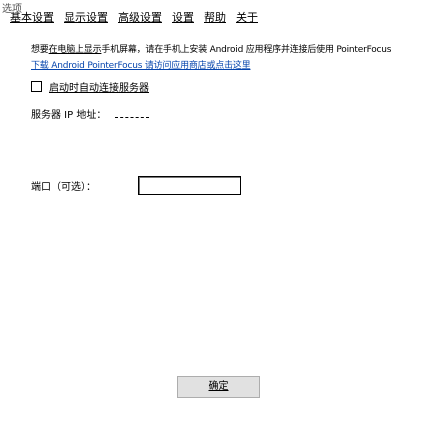 The height and width of the screenshot is (435, 448). What do you see at coordinates (63, 187) in the screenshot?
I see `port-label: 端口（可选）：` at bounding box center [63, 187].